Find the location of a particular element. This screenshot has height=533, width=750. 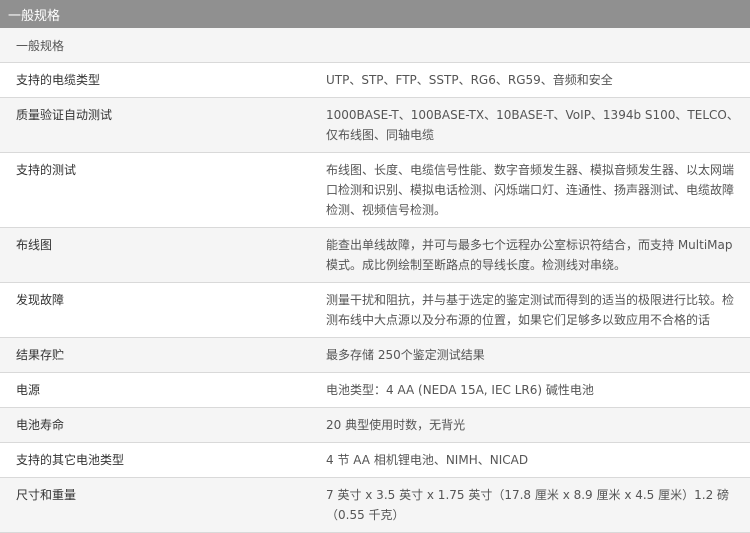

spec-value: 最多存储 250个鉴定测试结果 is located at coordinates (530, 355).